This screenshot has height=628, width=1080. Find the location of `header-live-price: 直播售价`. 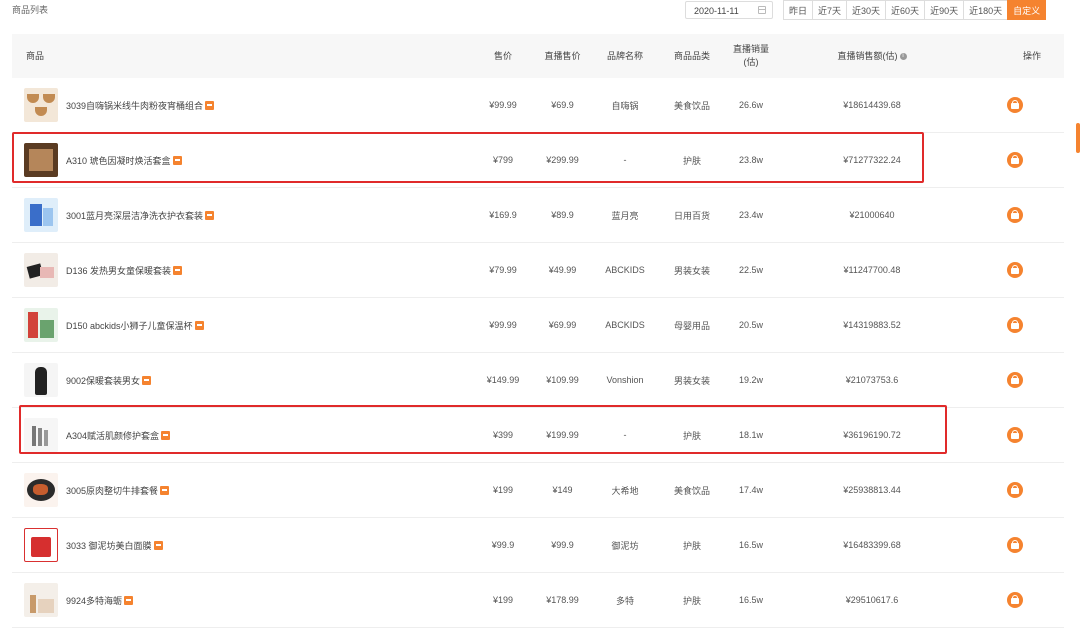

header-live-price: 直播售价 is located at coordinates (562, 55).